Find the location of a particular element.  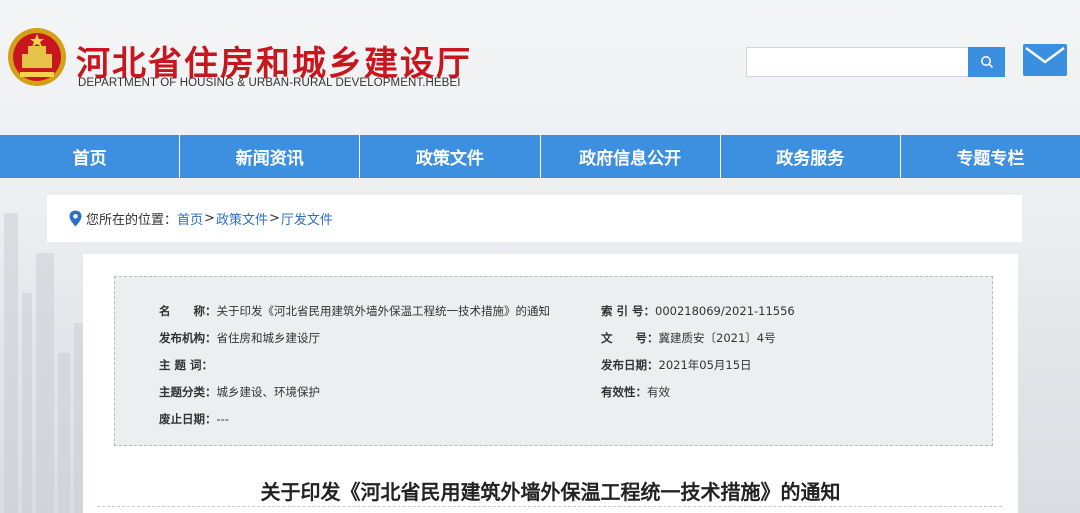

national-emblem-icon is located at coordinates (37, 57).